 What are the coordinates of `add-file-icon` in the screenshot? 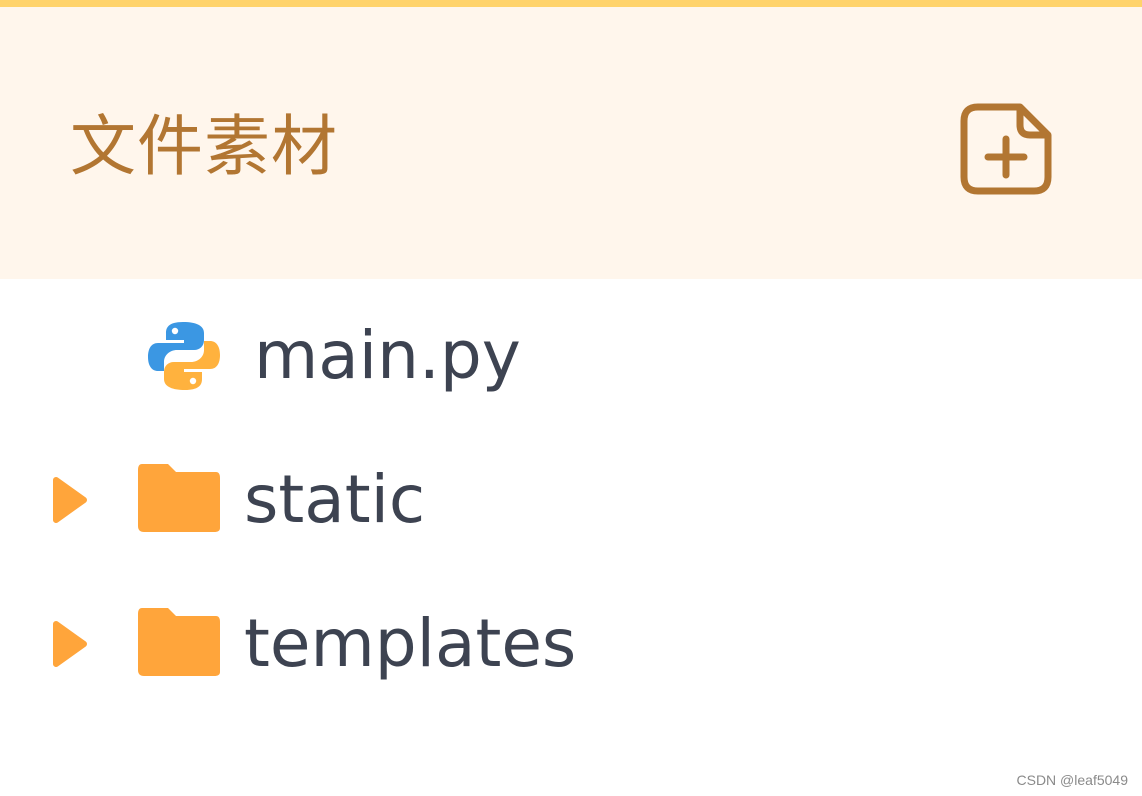 It's located at (1006, 149).